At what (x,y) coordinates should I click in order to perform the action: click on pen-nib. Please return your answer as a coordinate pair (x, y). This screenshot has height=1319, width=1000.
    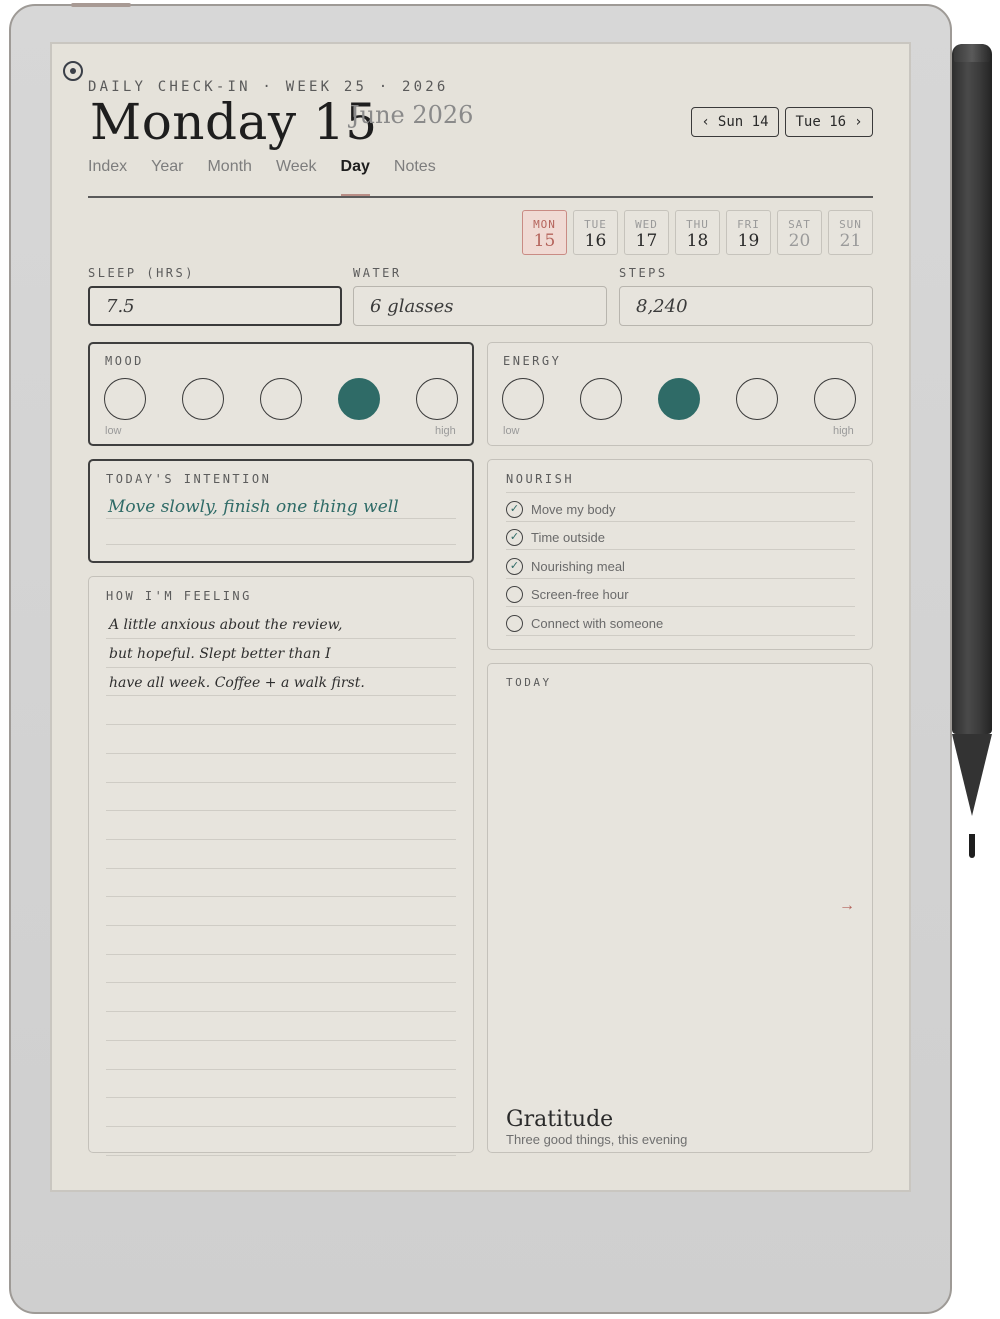
    Looking at the image, I should click on (972, 846).